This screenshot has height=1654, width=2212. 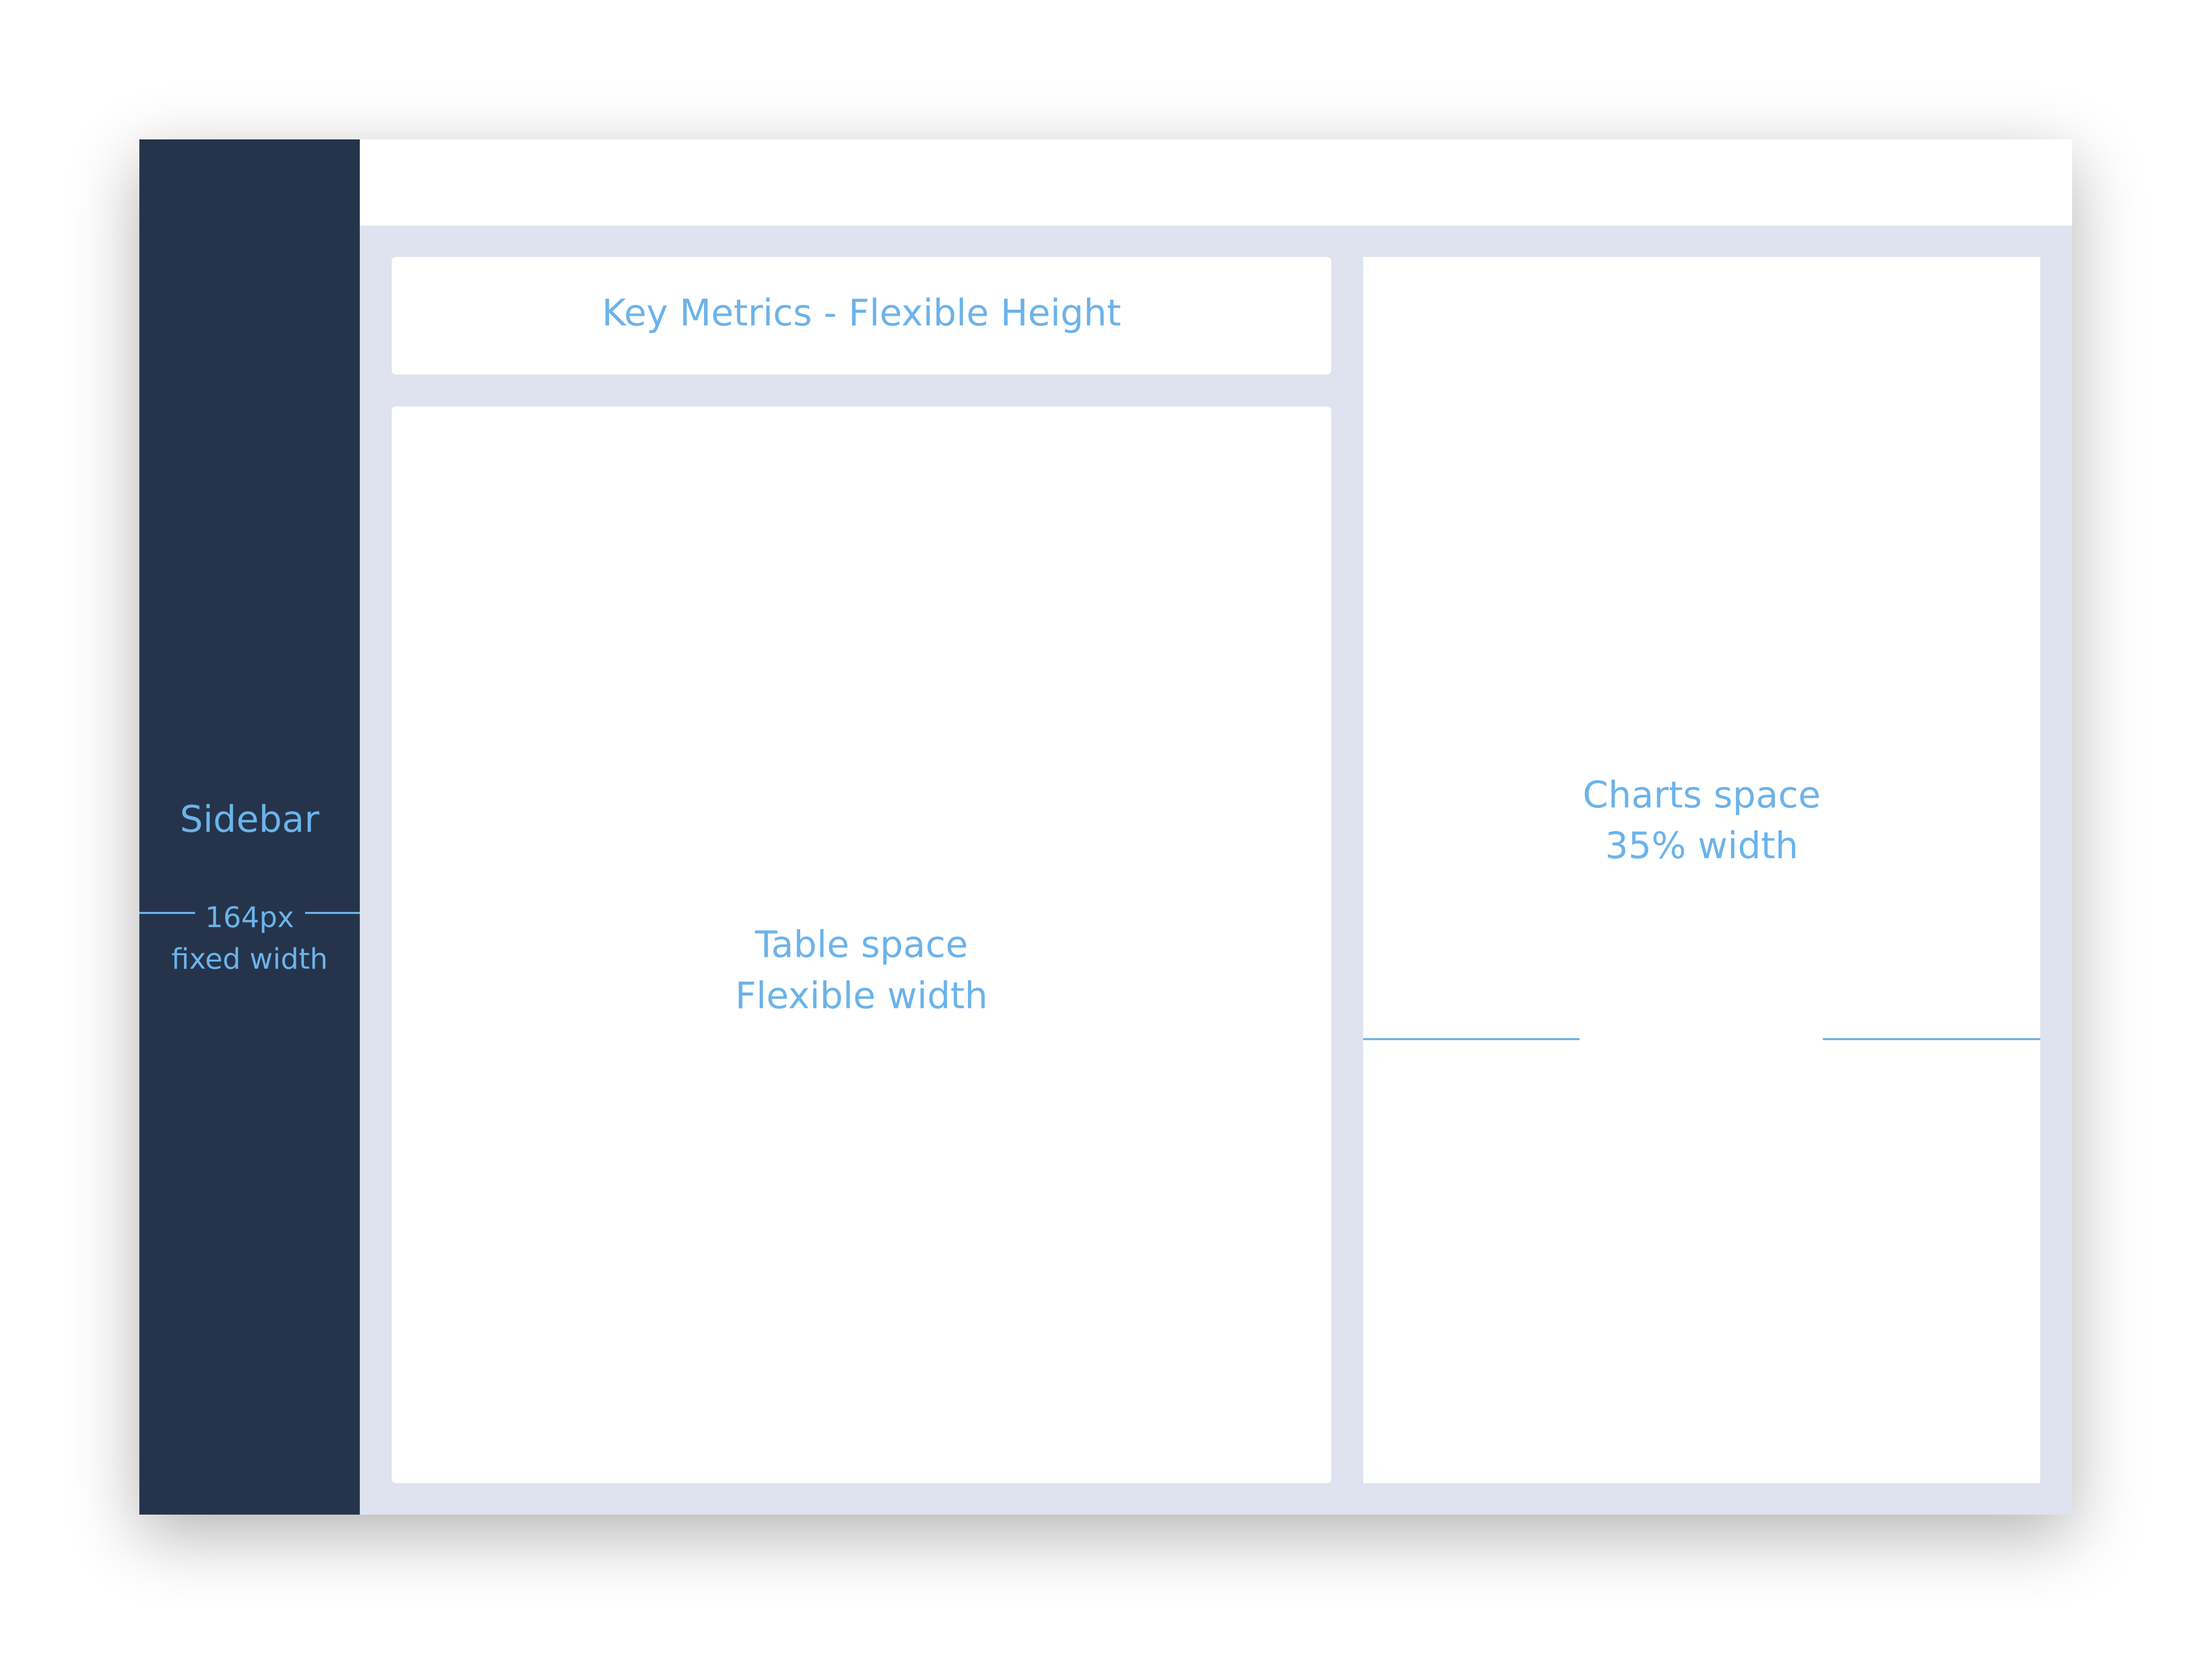 I want to click on sidebar-dimension-label: 164px, so click(x=249, y=917).